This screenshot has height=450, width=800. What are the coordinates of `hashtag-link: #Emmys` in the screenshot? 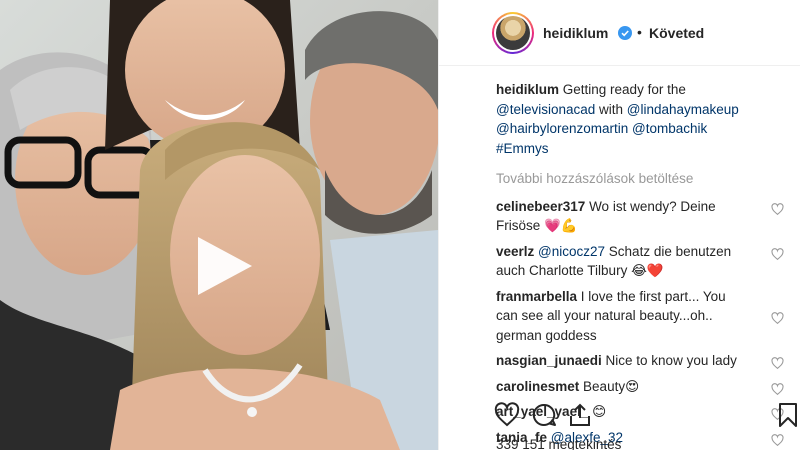 It's located at (522, 148).